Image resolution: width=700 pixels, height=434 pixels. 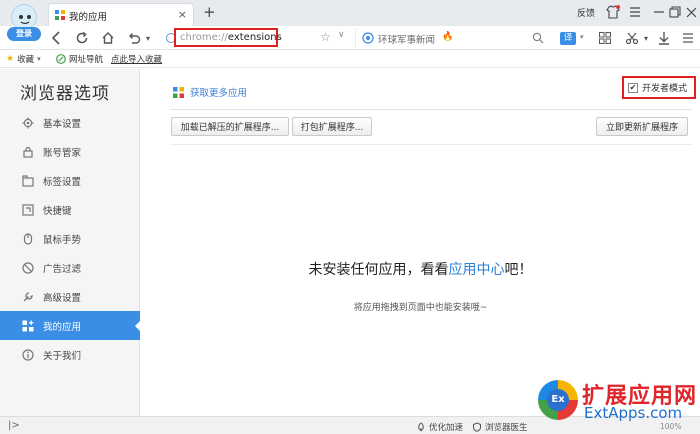 I want to click on translate-dropdown-icon: ▾, so click(x=582, y=37).